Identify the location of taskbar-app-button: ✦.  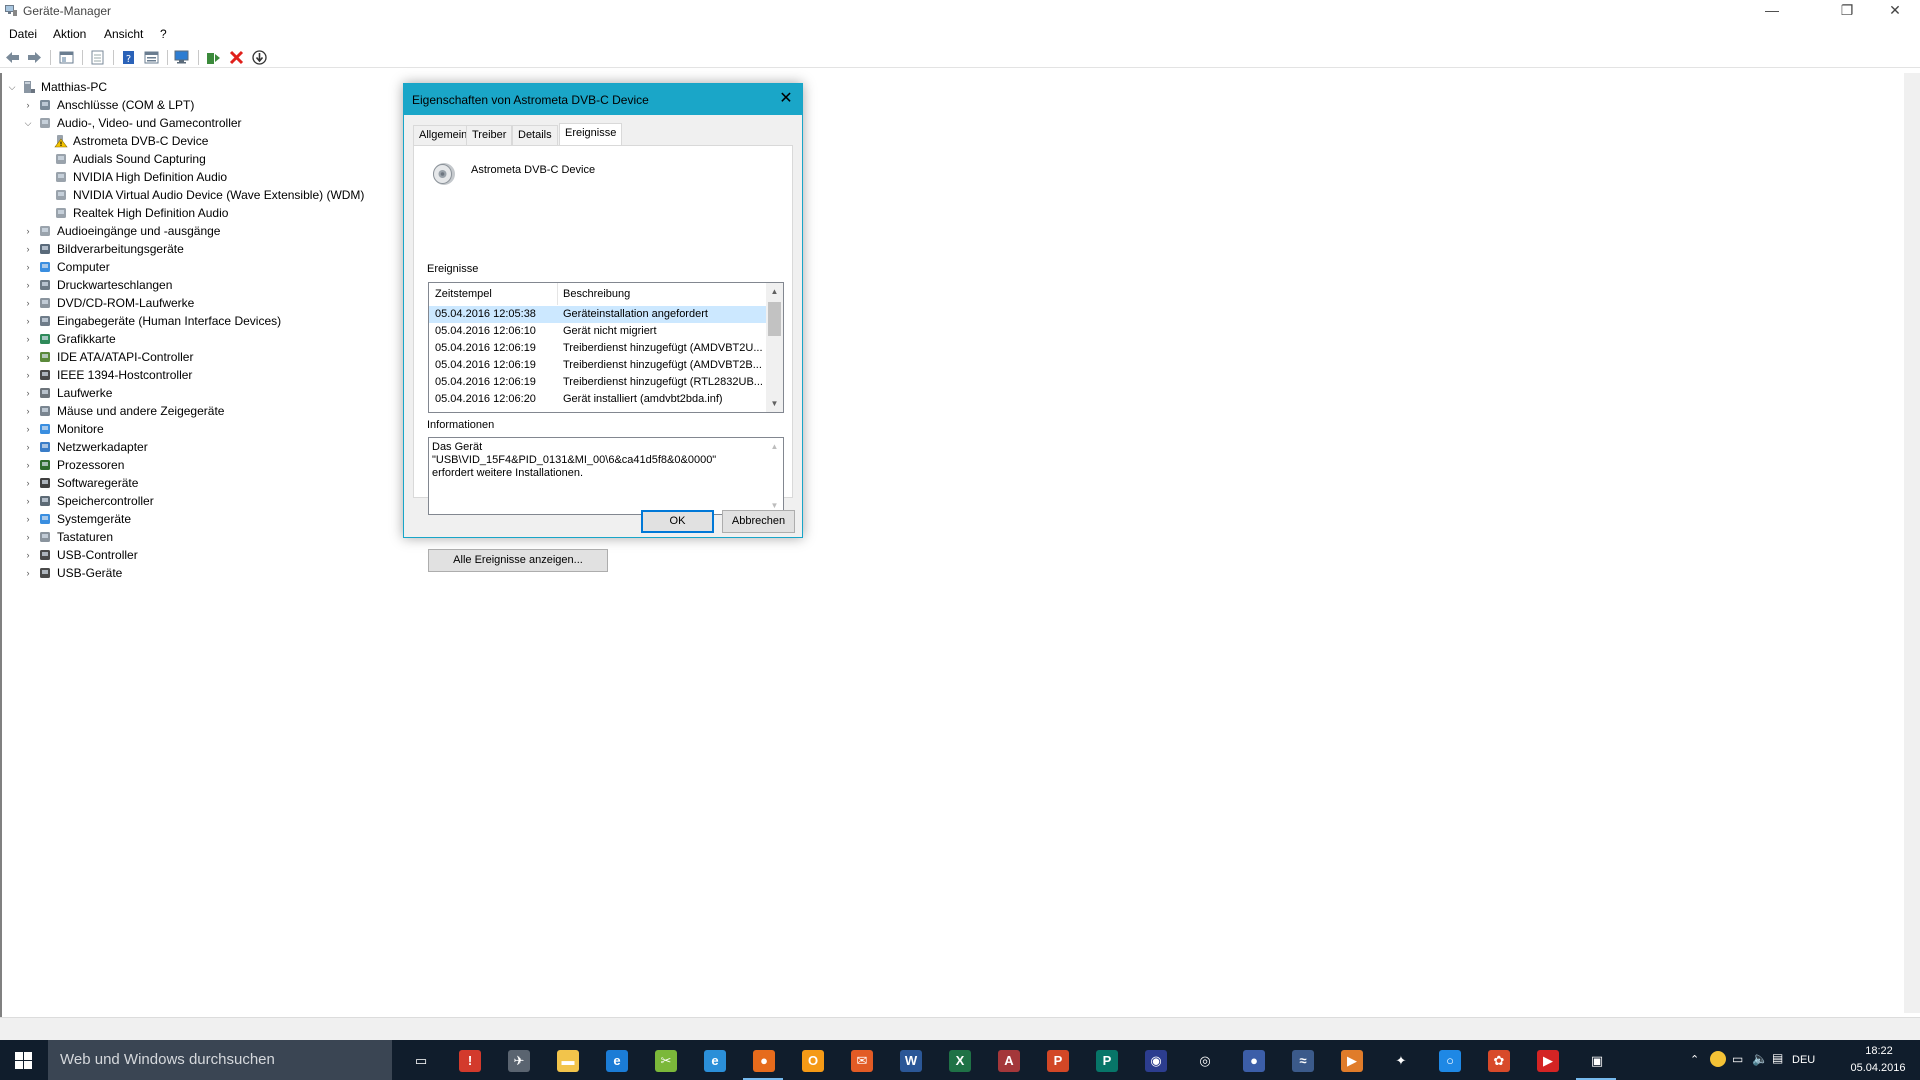
(1400, 1060).